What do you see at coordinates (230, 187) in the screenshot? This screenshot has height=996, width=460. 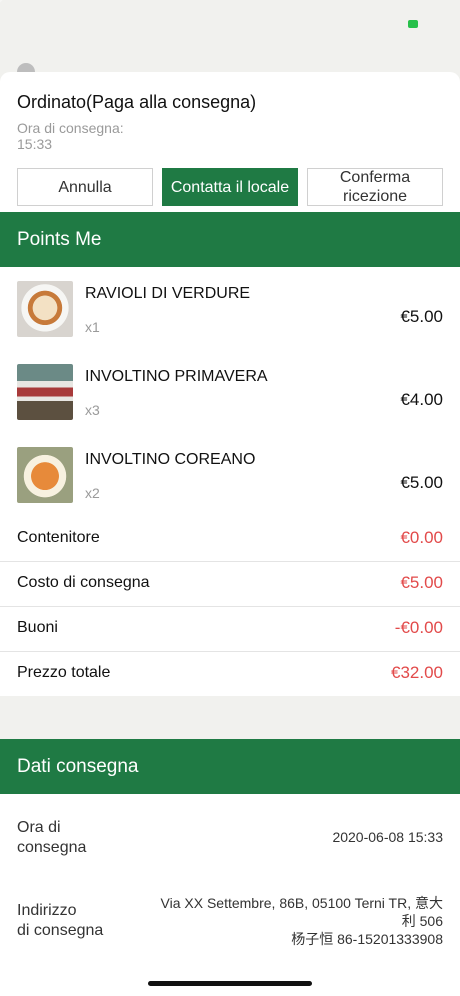 I see `contact-store-button: Contatta il locale` at bounding box center [230, 187].